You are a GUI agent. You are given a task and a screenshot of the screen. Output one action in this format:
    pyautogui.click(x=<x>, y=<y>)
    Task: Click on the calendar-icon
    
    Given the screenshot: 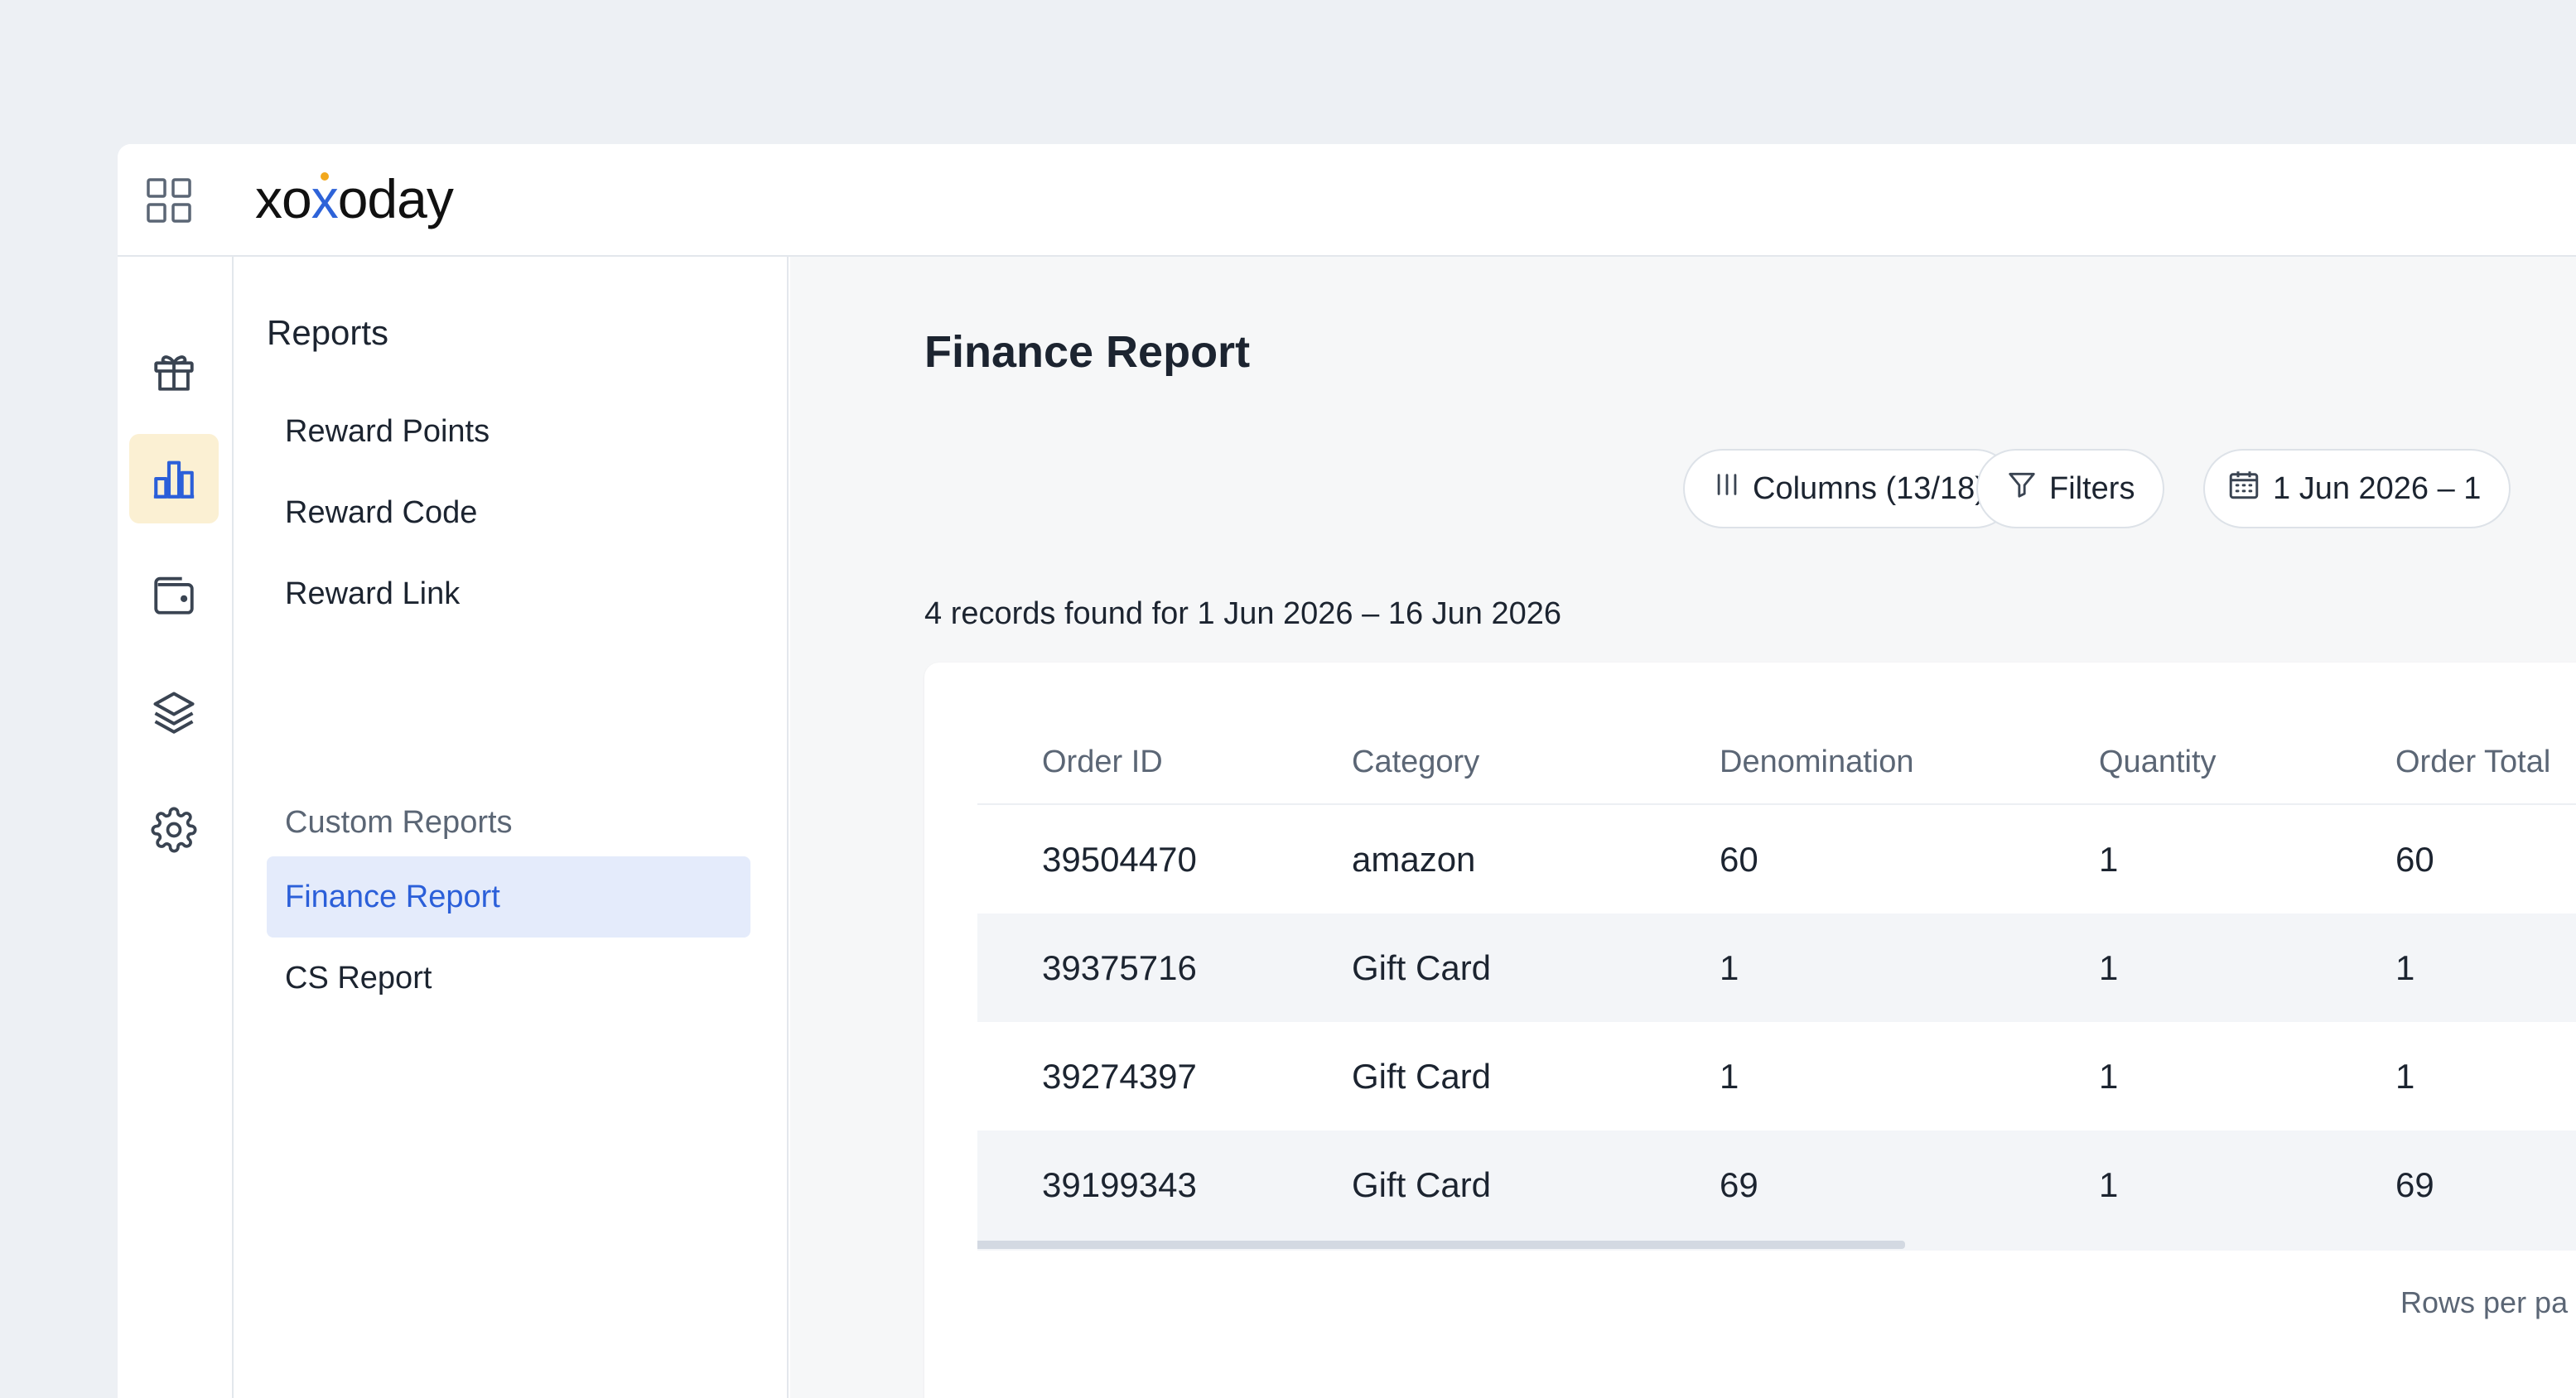 What is the action you would take?
    pyautogui.click(x=2243, y=488)
    